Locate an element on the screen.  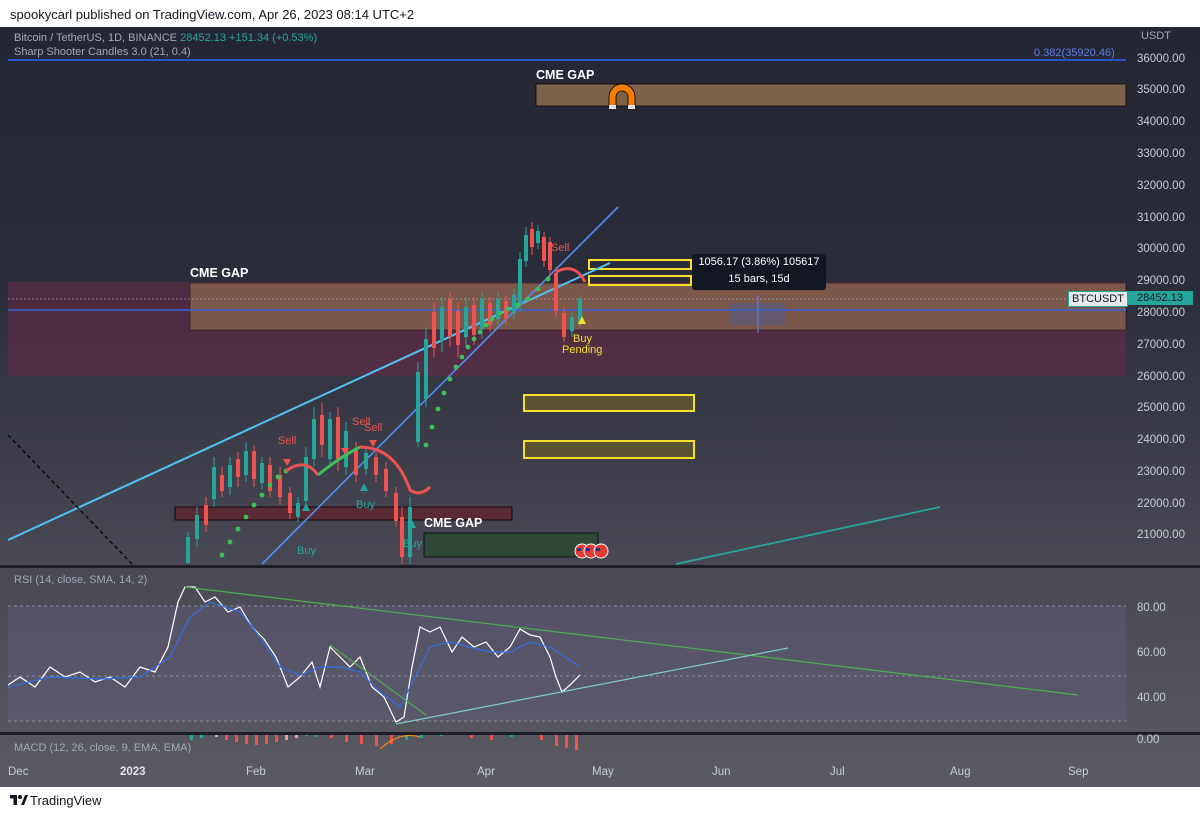
price-tick: 36000.00 is located at coordinates (1161, 59).